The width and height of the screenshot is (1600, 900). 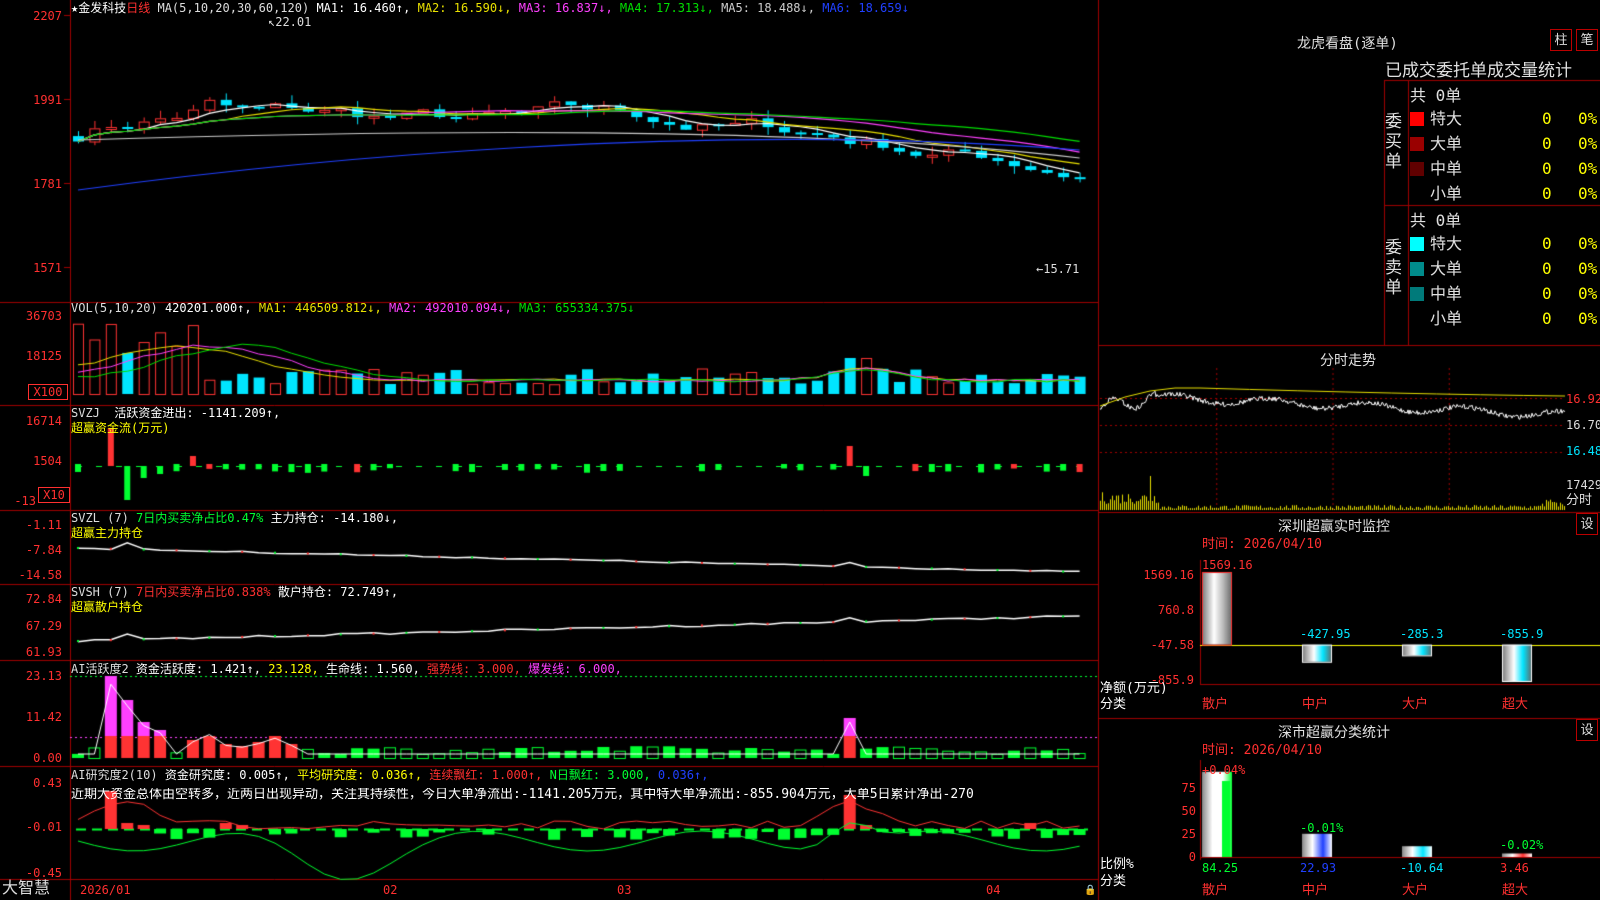 I want to click on svzl-header: SVZL (7) 7日内买卖净占比0.47% 主力持仓: -14.180↓,, so click(x=234, y=518).